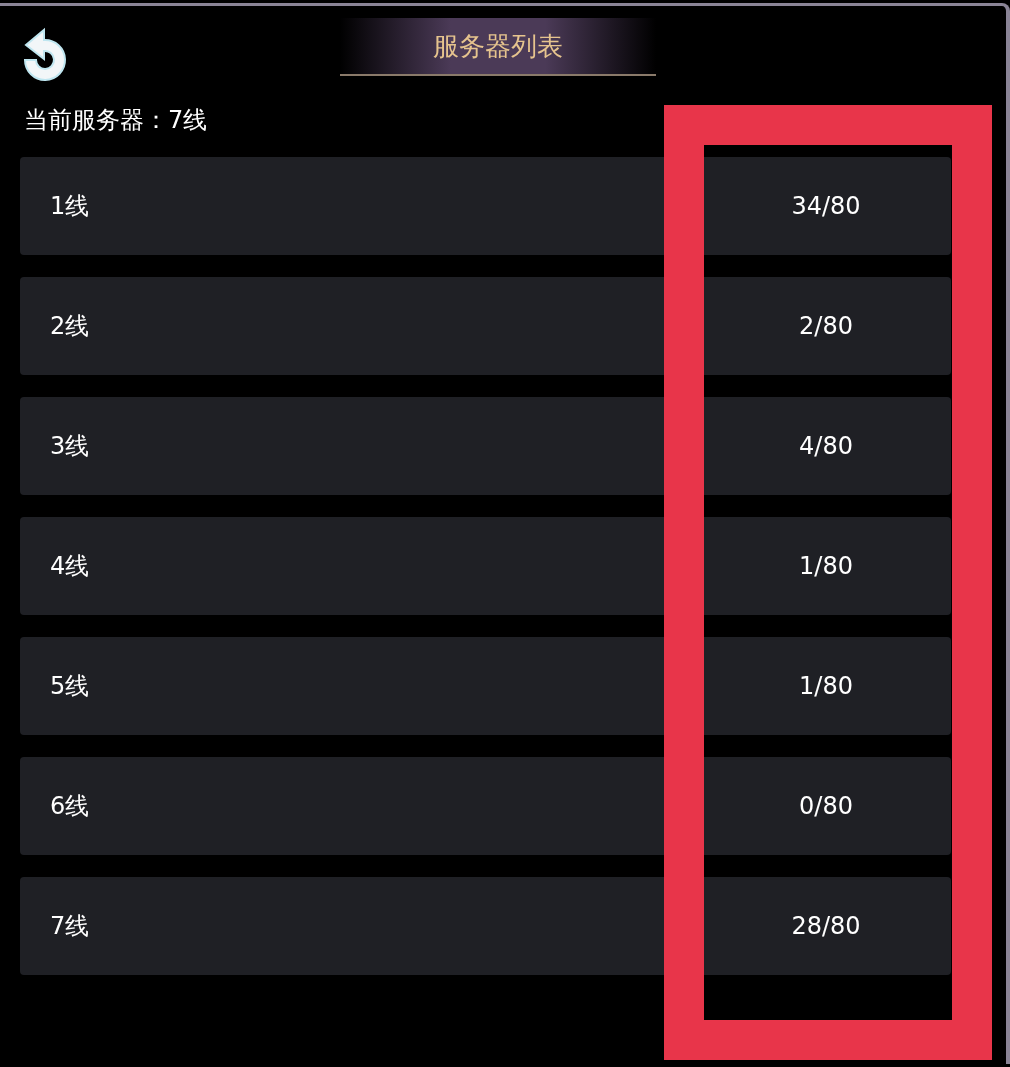  What do you see at coordinates (498, 47) in the screenshot?
I see `window-title: 服务器列表` at bounding box center [498, 47].